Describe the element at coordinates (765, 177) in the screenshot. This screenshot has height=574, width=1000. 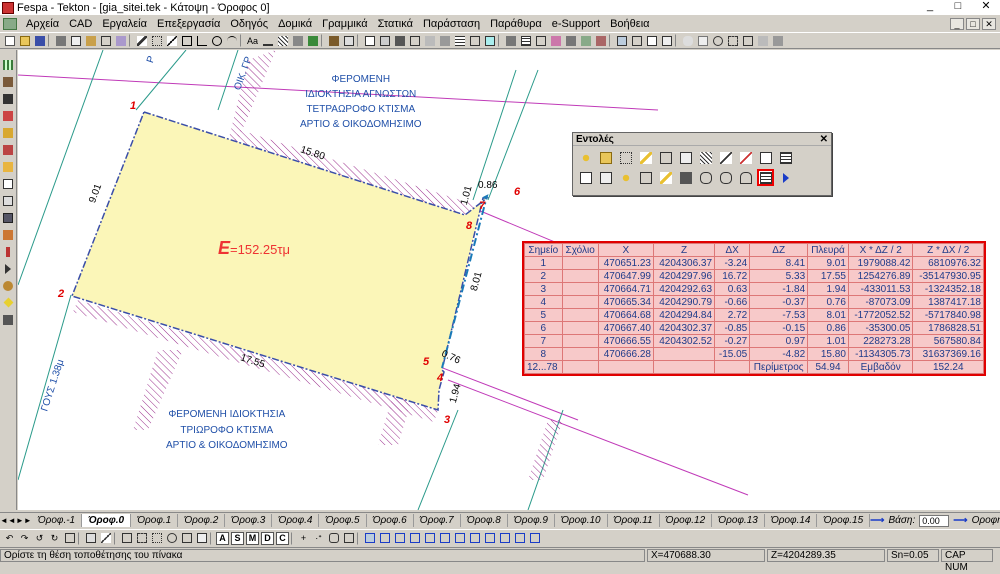
I see `coordinate-table-icon` at that location.